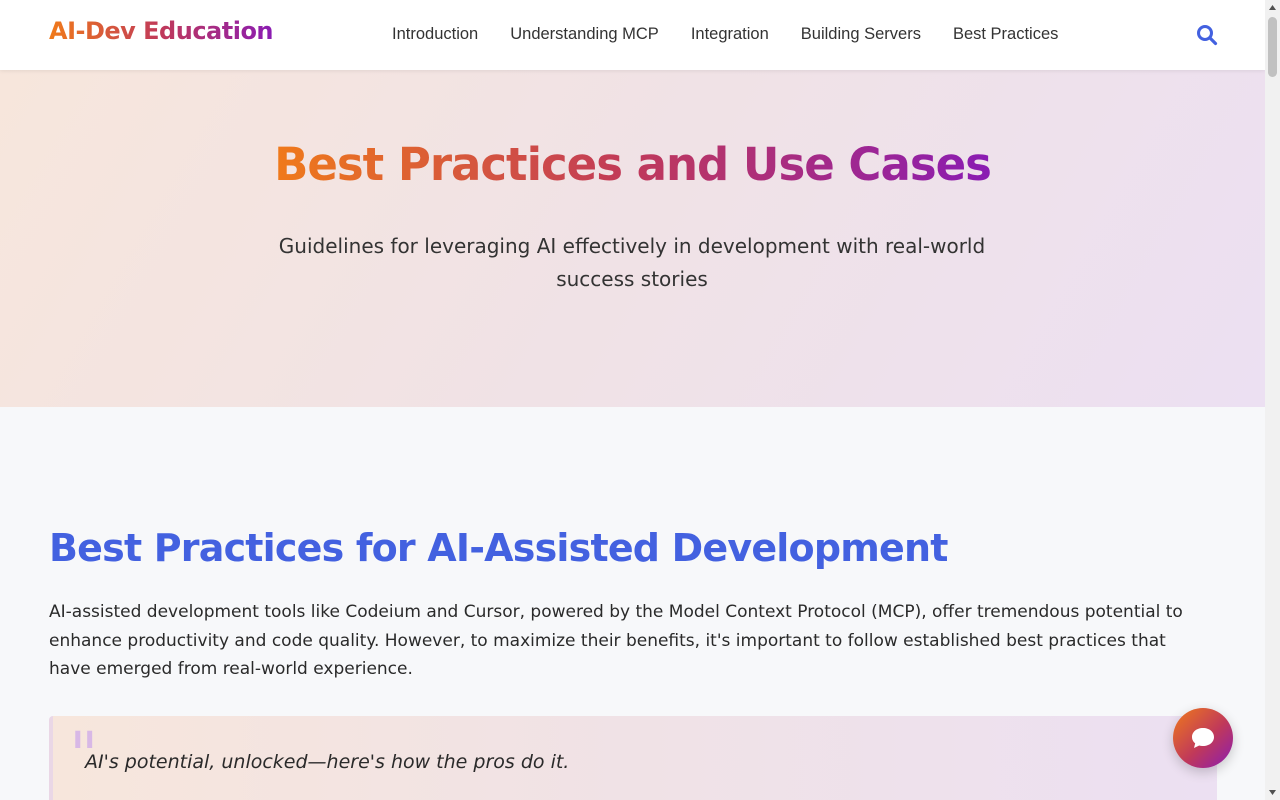 The width and height of the screenshot is (1280, 800). What do you see at coordinates (861, 34) in the screenshot?
I see `nav-link-building-servers: Building Servers` at bounding box center [861, 34].